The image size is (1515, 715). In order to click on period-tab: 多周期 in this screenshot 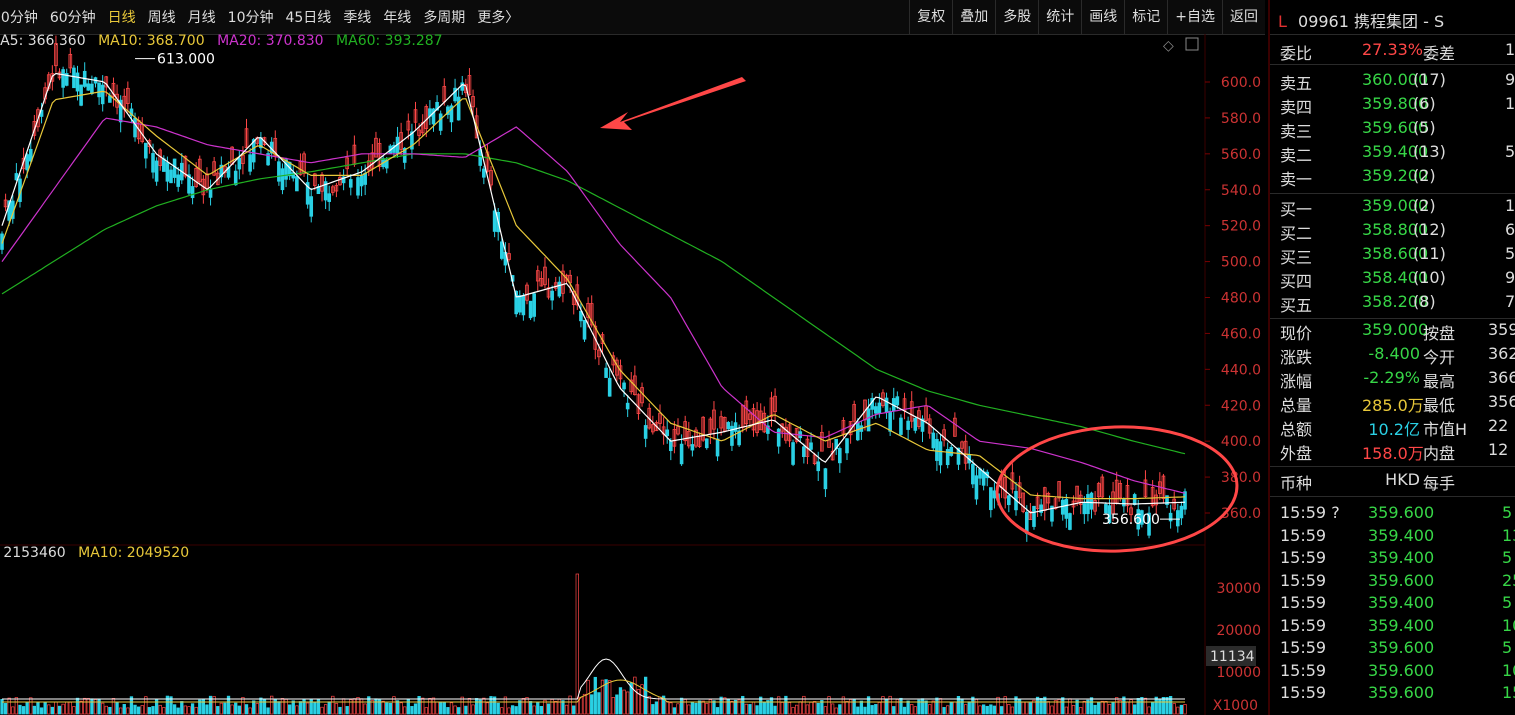, I will do `click(444, 17)`.